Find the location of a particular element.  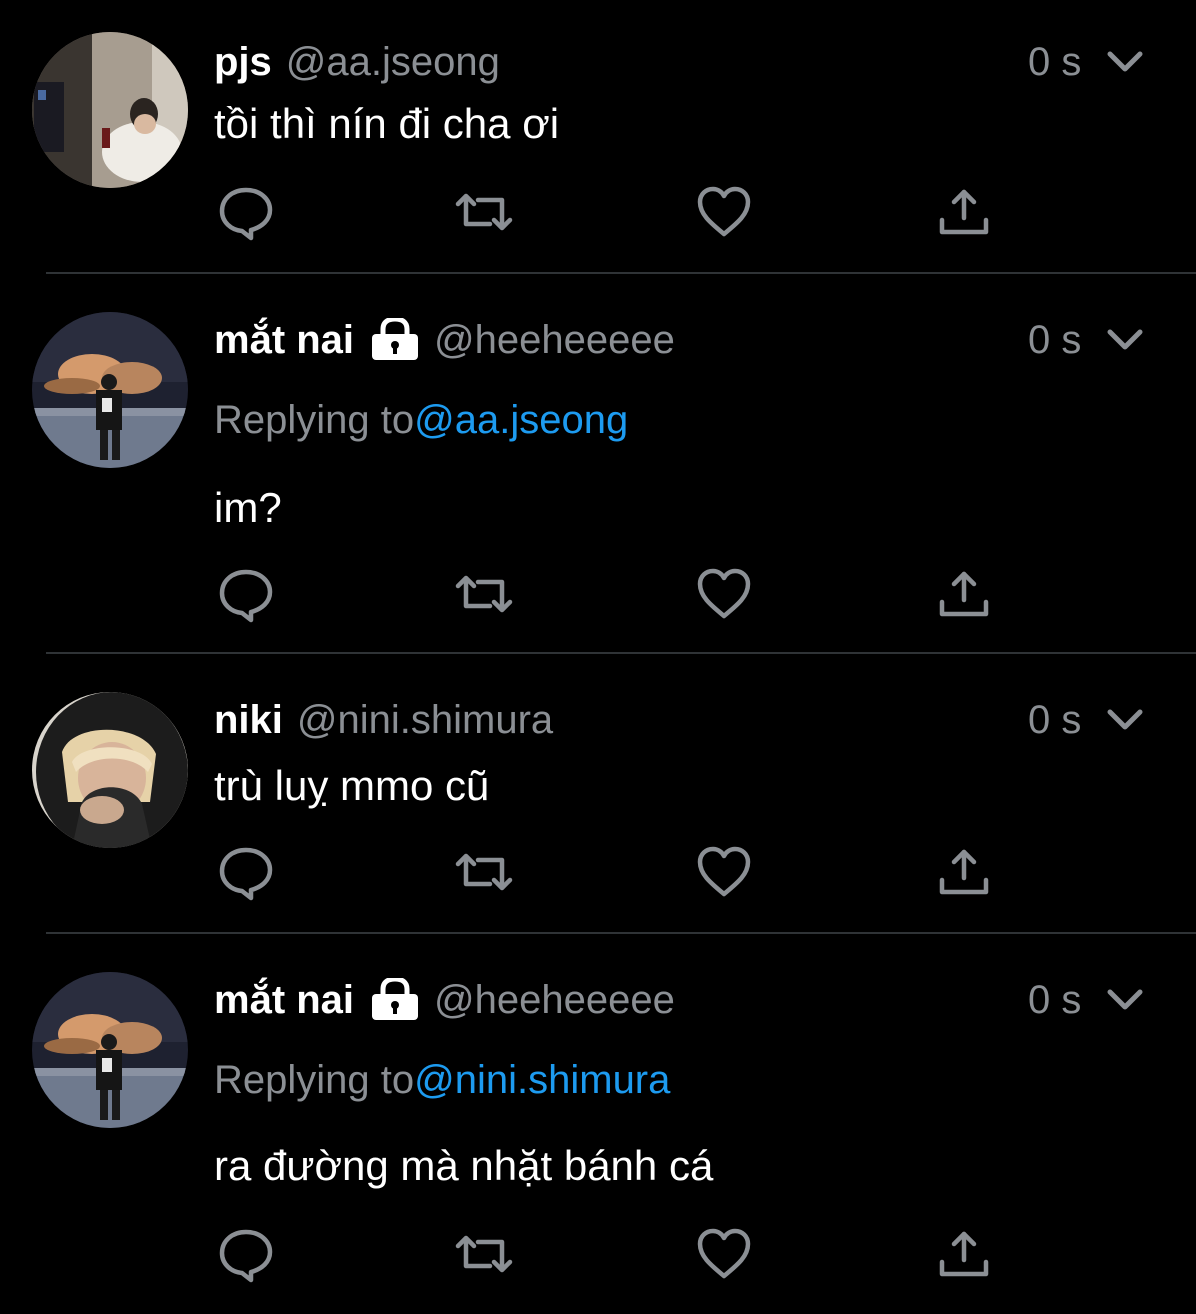

display-name: niki is located at coordinates (248, 720).